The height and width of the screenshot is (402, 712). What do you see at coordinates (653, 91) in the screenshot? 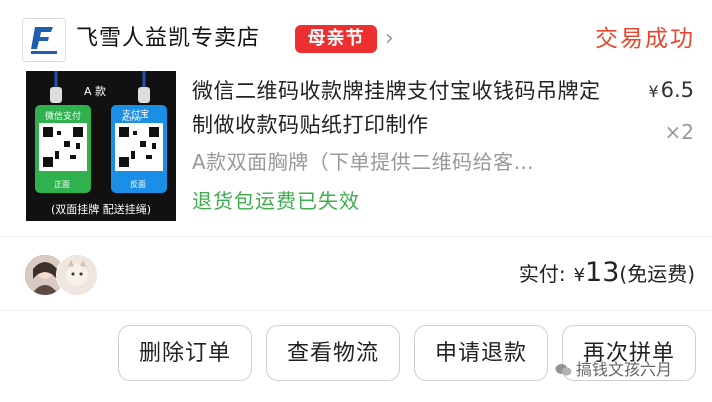
I see `price-currency: ¥` at bounding box center [653, 91].